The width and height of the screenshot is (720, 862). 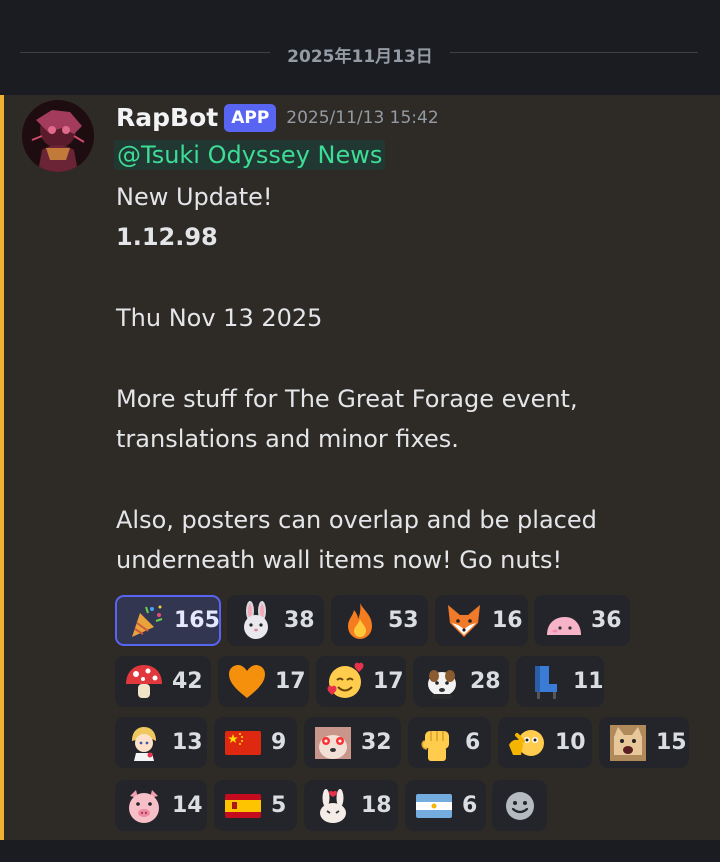 I want to click on role-mention: @Tsuki Odyssey News, so click(x=250, y=155).